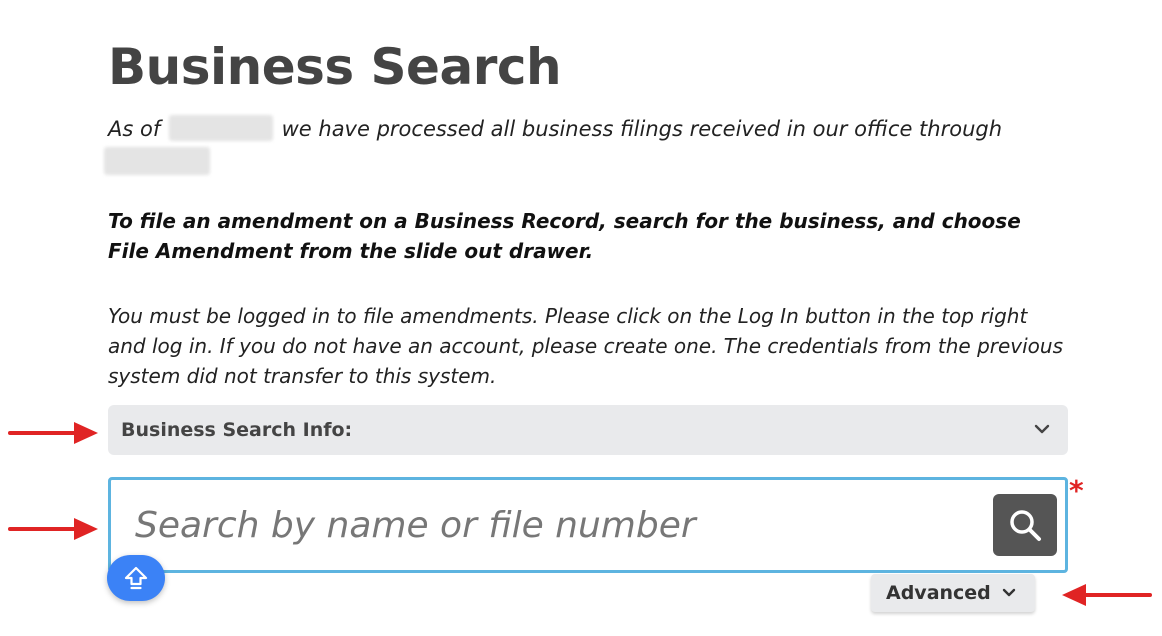  I want to click on advanced-label: Advanced, so click(938, 593).